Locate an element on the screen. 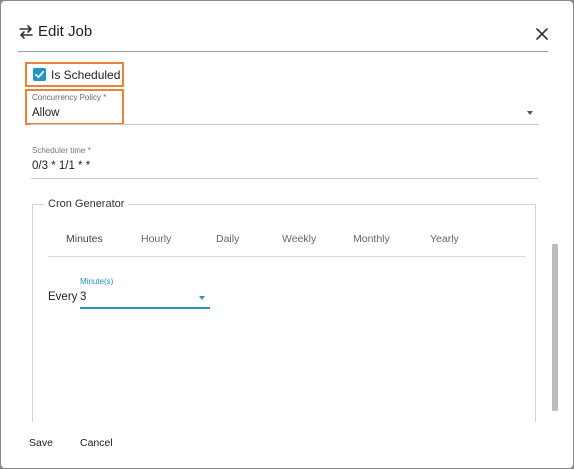 This screenshot has width=574, height=469. minutes-select-underline is located at coordinates (145, 308).